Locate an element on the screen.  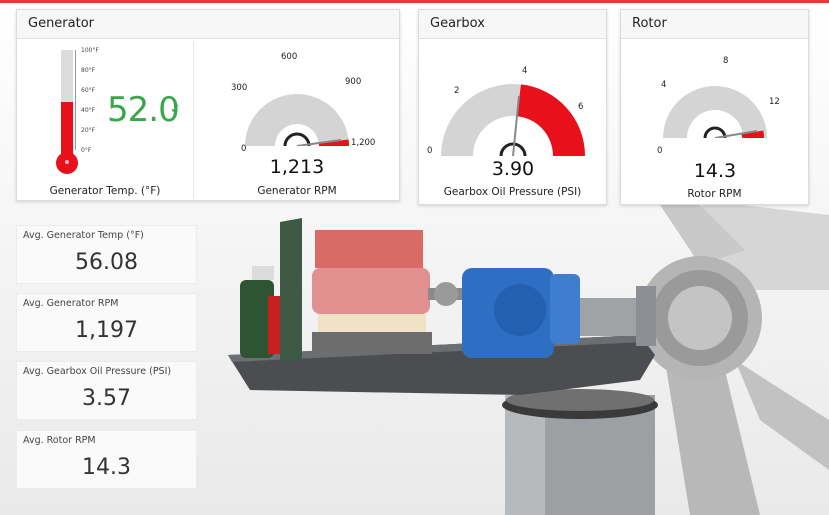
rotor-rpm-caption: Rotor RPM is located at coordinates (714, 194).